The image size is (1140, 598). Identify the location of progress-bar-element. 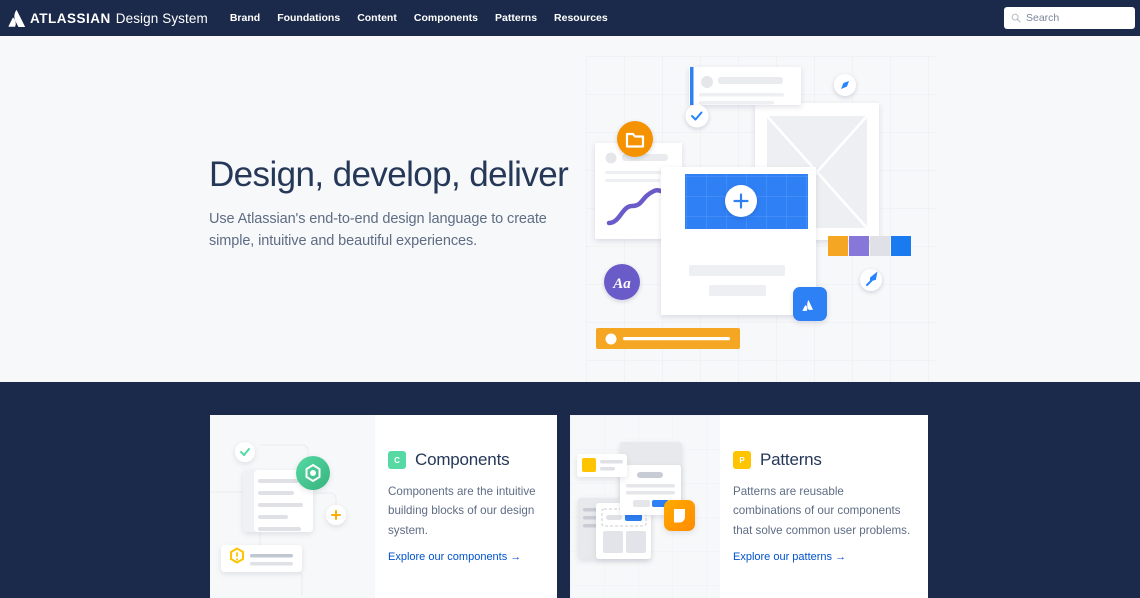
(668, 338).